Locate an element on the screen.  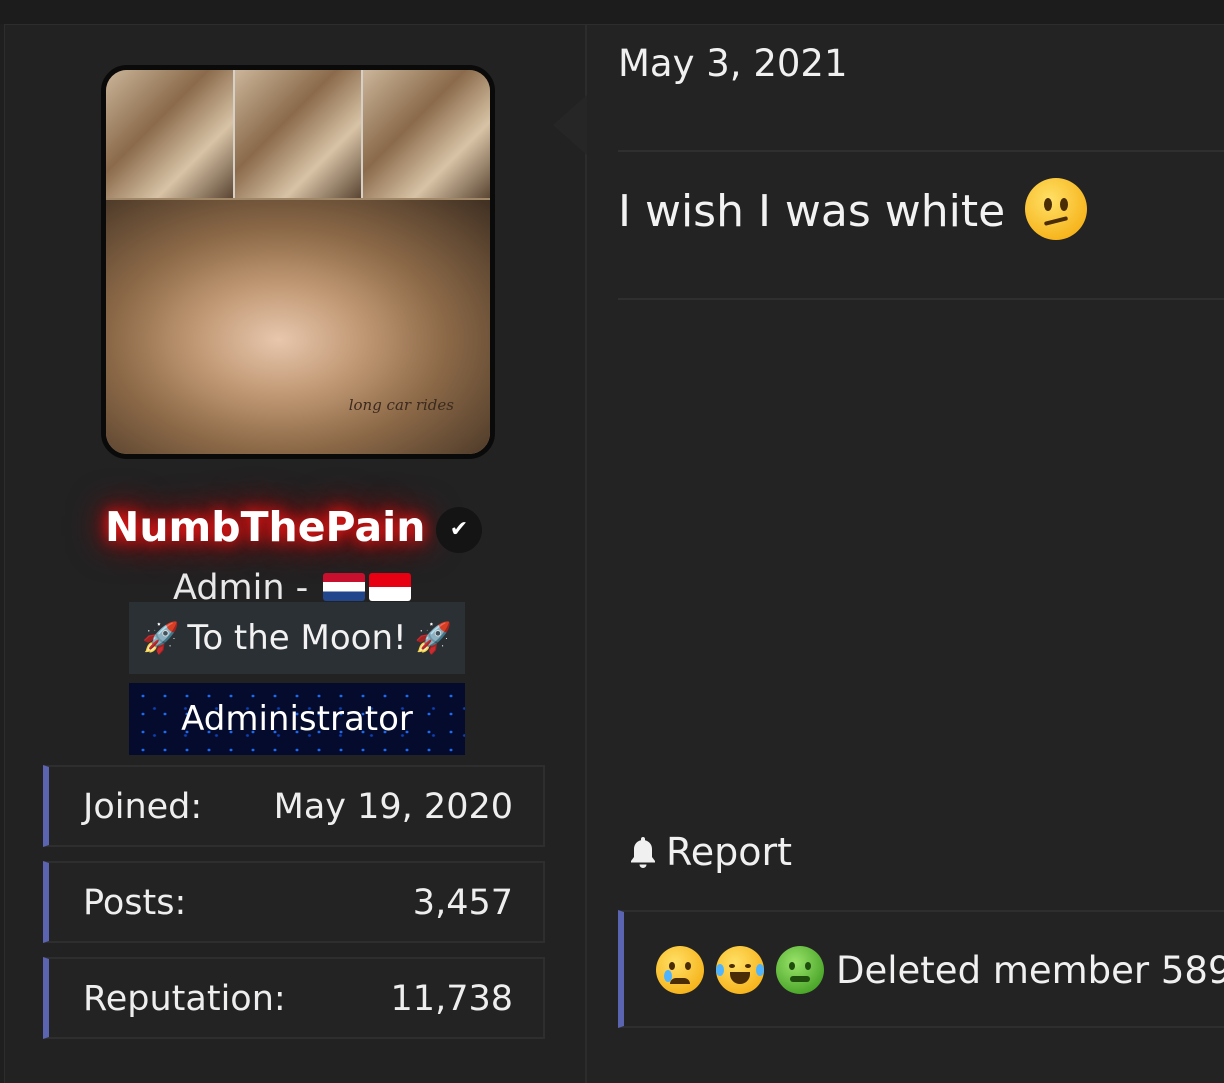
stat-value: 11,738 is located at coordinates (451, 999).